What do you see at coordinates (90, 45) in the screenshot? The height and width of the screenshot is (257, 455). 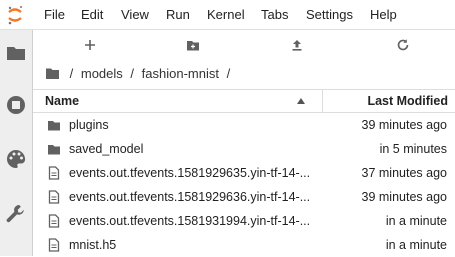 I see `new-launcher-plus-icon` at bounding box center [90, 45].